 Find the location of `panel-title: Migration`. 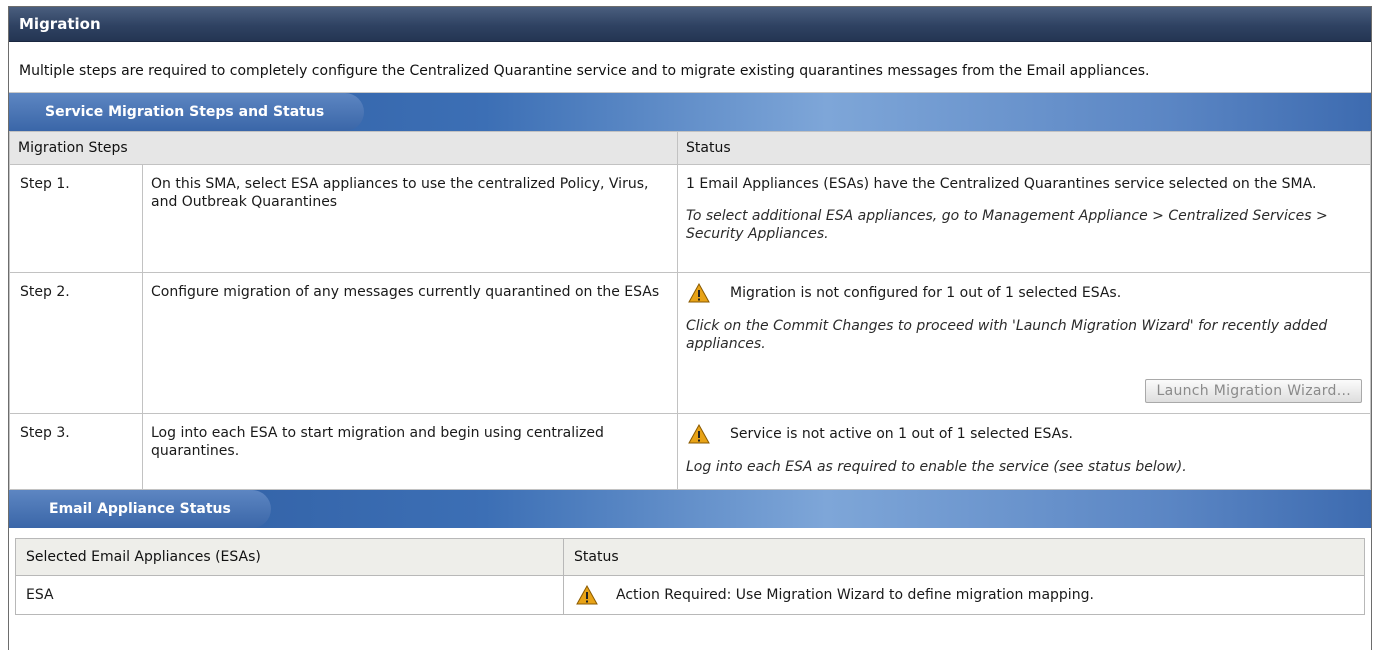

panel-title: Migration is located at coordinates (690, 24).